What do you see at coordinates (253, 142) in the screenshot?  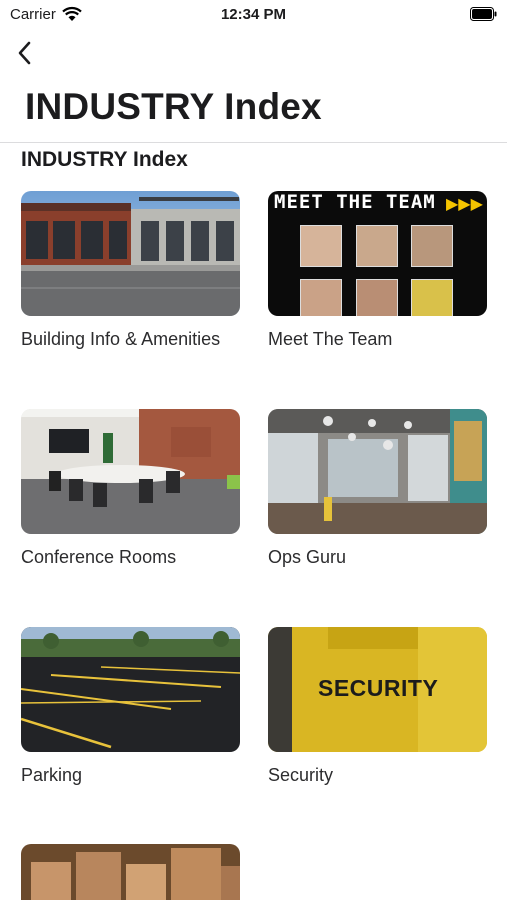 I see `nav-divider` at bounding box center [253, 142].